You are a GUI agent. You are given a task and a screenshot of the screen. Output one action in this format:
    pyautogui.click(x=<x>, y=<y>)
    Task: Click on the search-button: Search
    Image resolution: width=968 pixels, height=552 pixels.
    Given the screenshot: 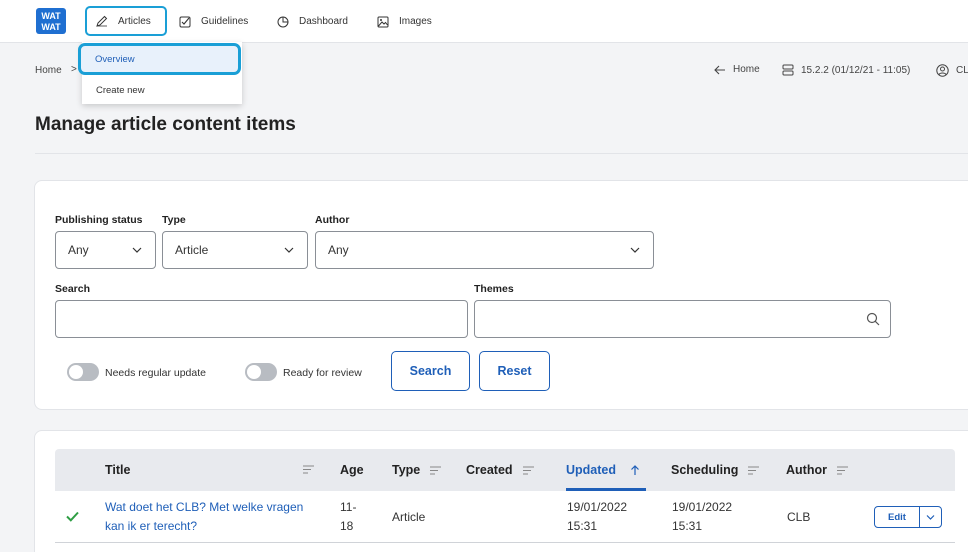 What is the action you would take?
    pyautogui.click(x=430, y=371)
    